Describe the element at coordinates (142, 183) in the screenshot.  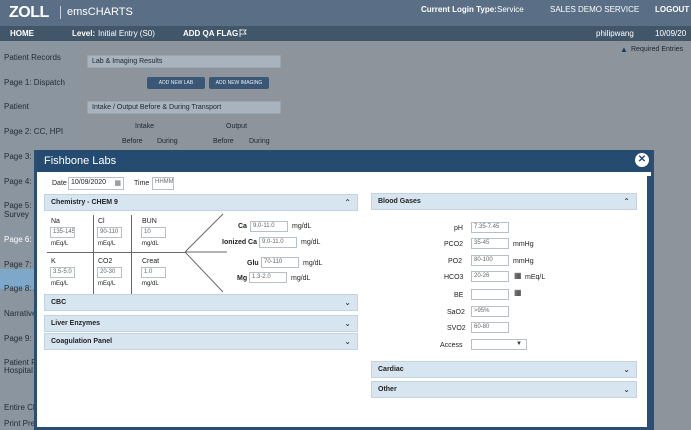
I see `time-label: Time` at that location.